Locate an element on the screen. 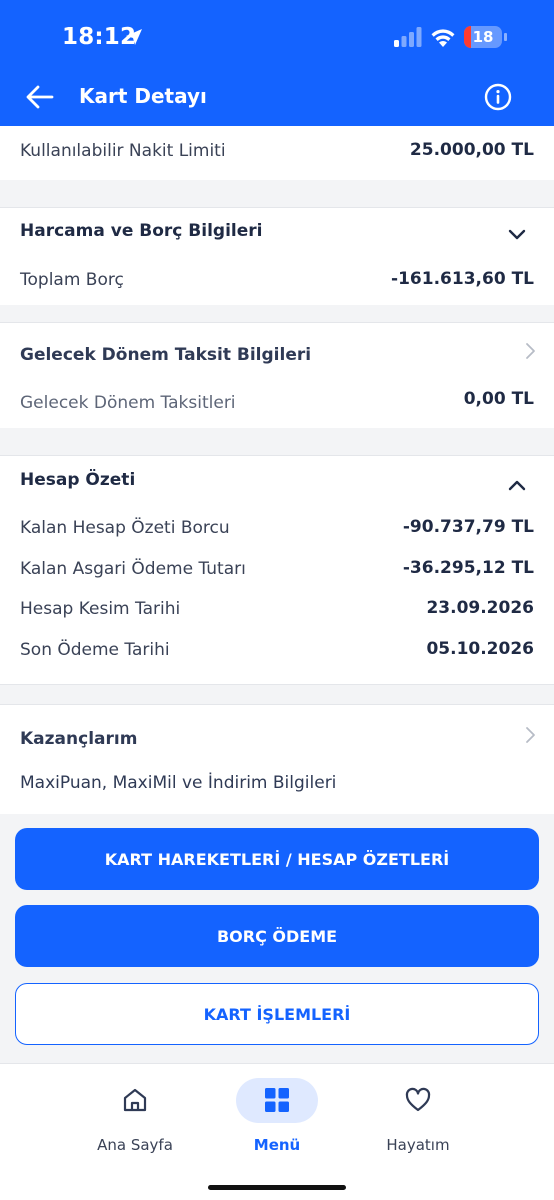 This screenshot has width=554, height=1200. home-icon is located at coordinates (135, 1100).